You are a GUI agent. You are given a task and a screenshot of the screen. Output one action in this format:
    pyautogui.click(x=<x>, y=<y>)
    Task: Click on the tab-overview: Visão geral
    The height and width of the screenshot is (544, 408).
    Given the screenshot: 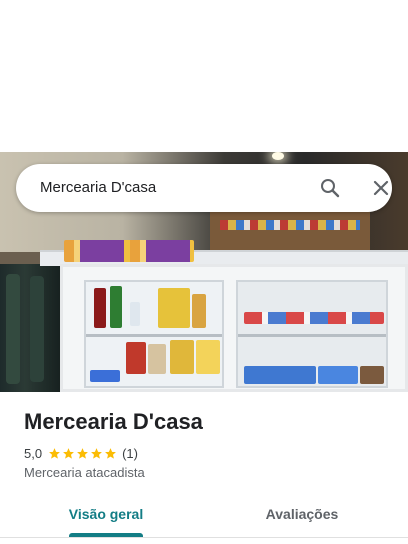 What is the action you would take?
    pyautogui.click(x=106, y=516)
    